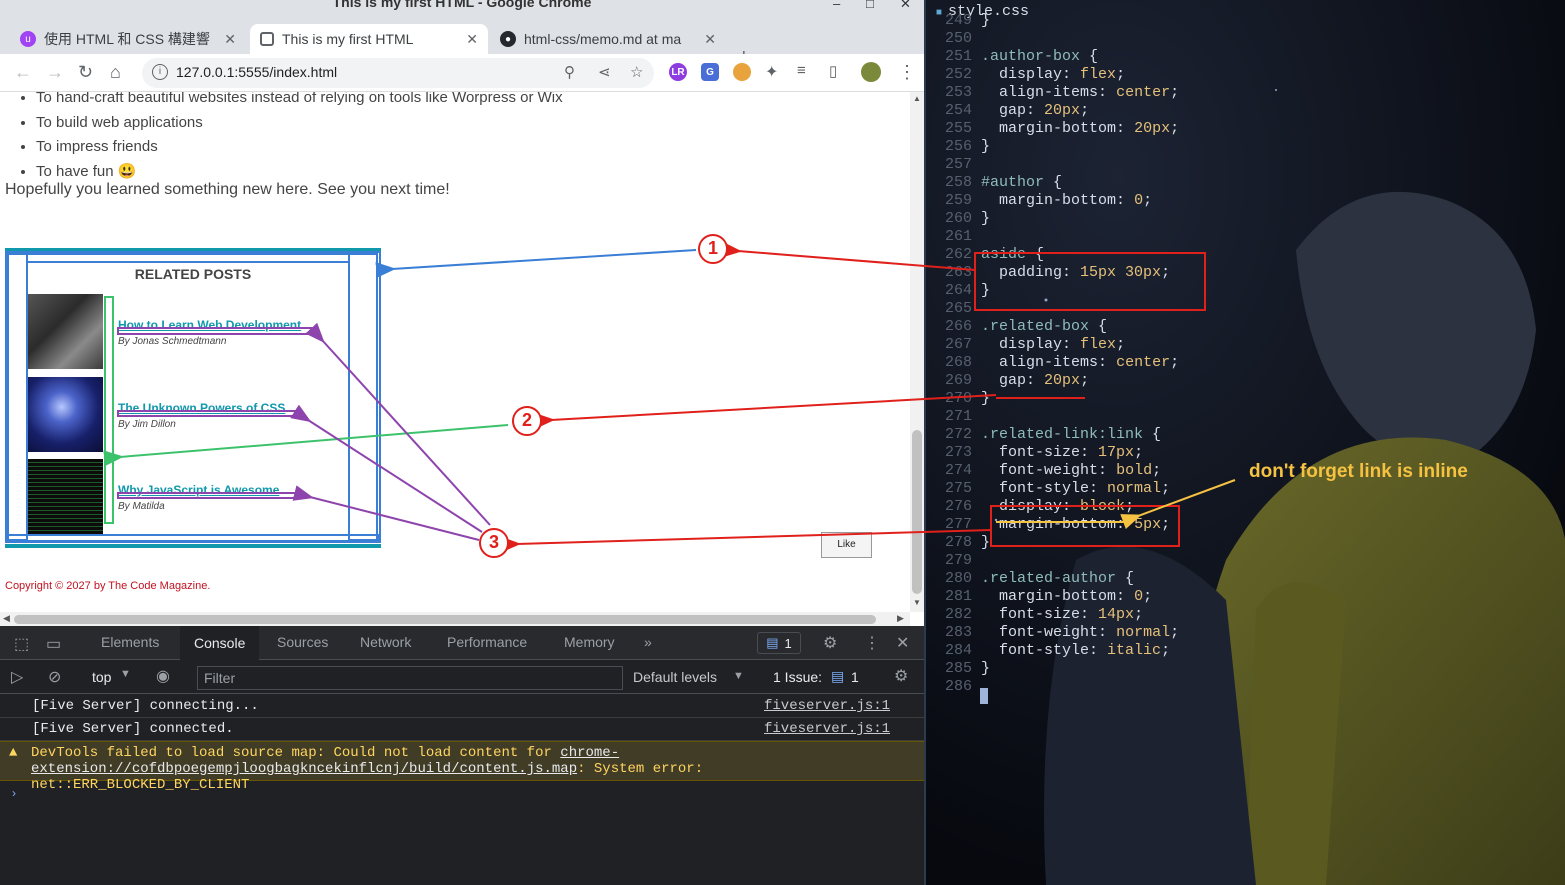 This screenshot has height=885, width=1565. What do you see at coordinates (385, 642) in the screenshot?
I see `tab-network: Network` at bounding box center [385, 642].